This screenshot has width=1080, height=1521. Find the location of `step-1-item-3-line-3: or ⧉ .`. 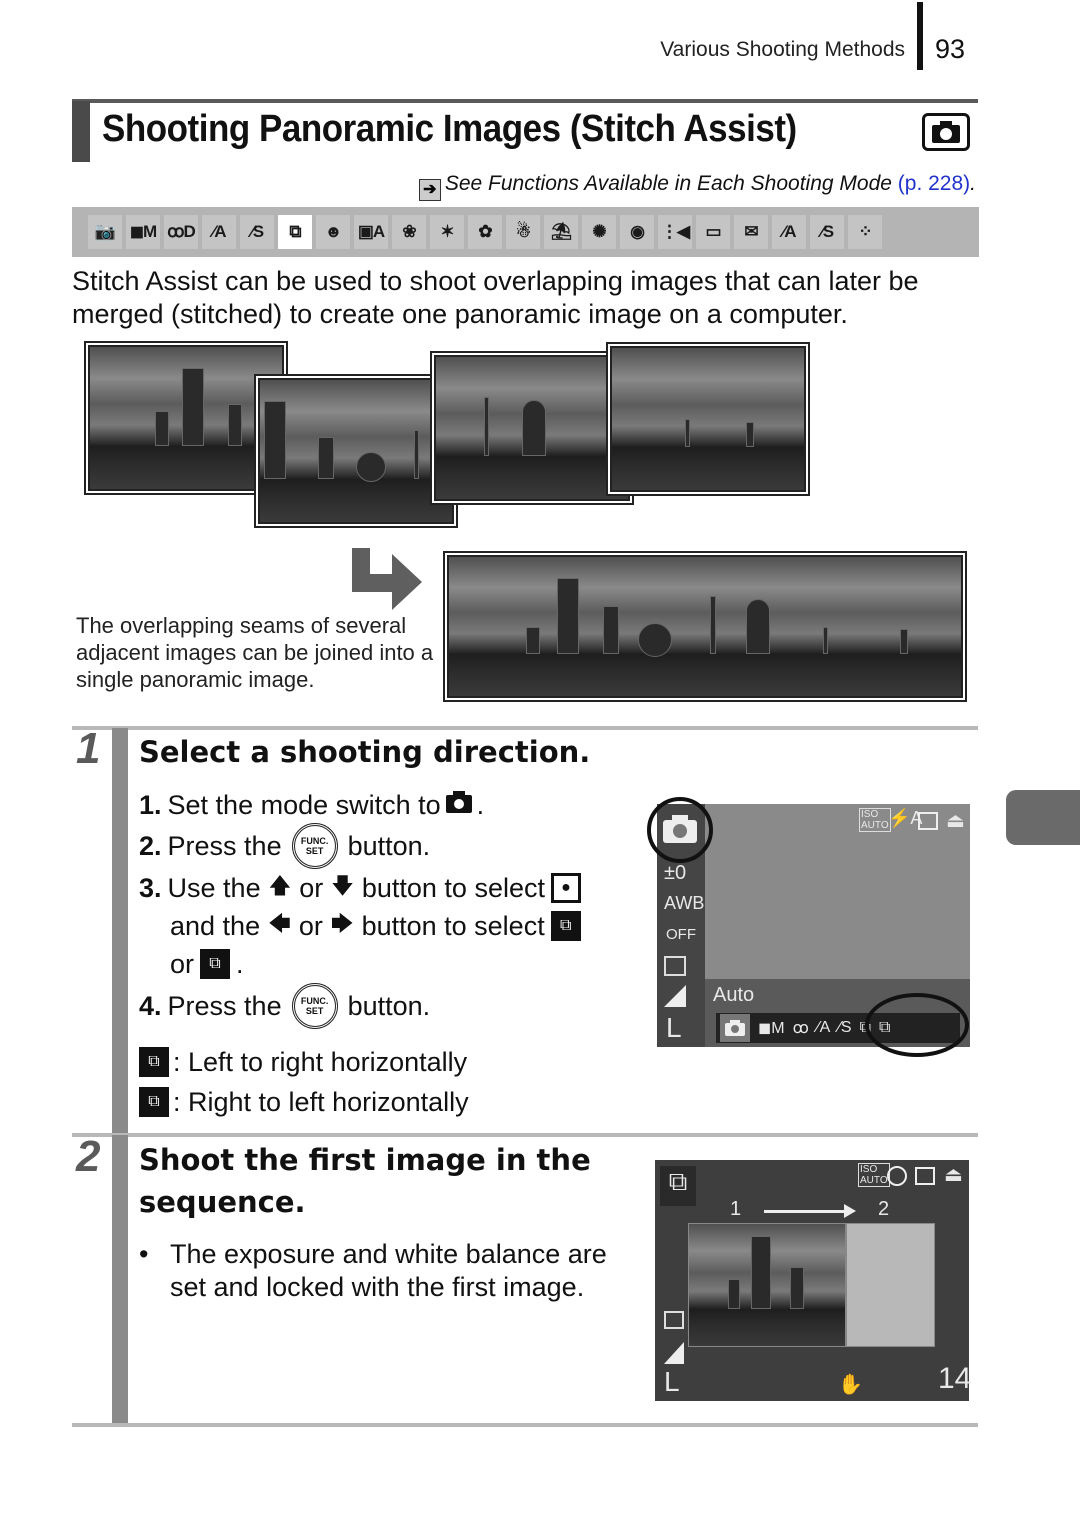

step-1-item-3-line-3: or ⧉ . is located at coordinates (207, 963).